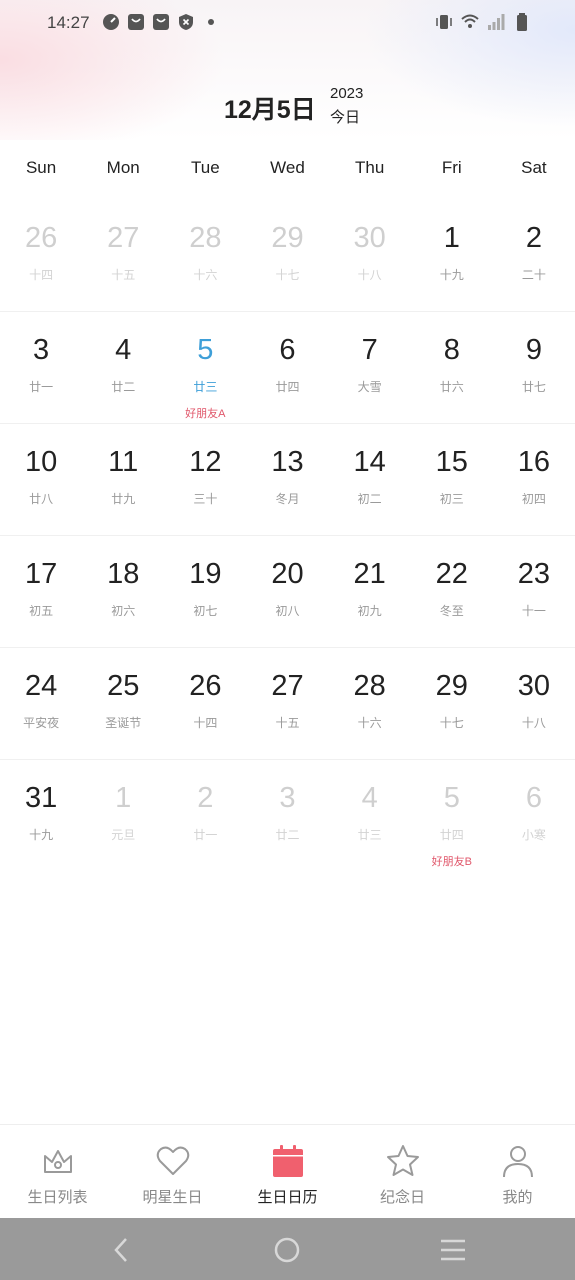  I want to click on calendar-day: 3 廿二, so click(287, 815).